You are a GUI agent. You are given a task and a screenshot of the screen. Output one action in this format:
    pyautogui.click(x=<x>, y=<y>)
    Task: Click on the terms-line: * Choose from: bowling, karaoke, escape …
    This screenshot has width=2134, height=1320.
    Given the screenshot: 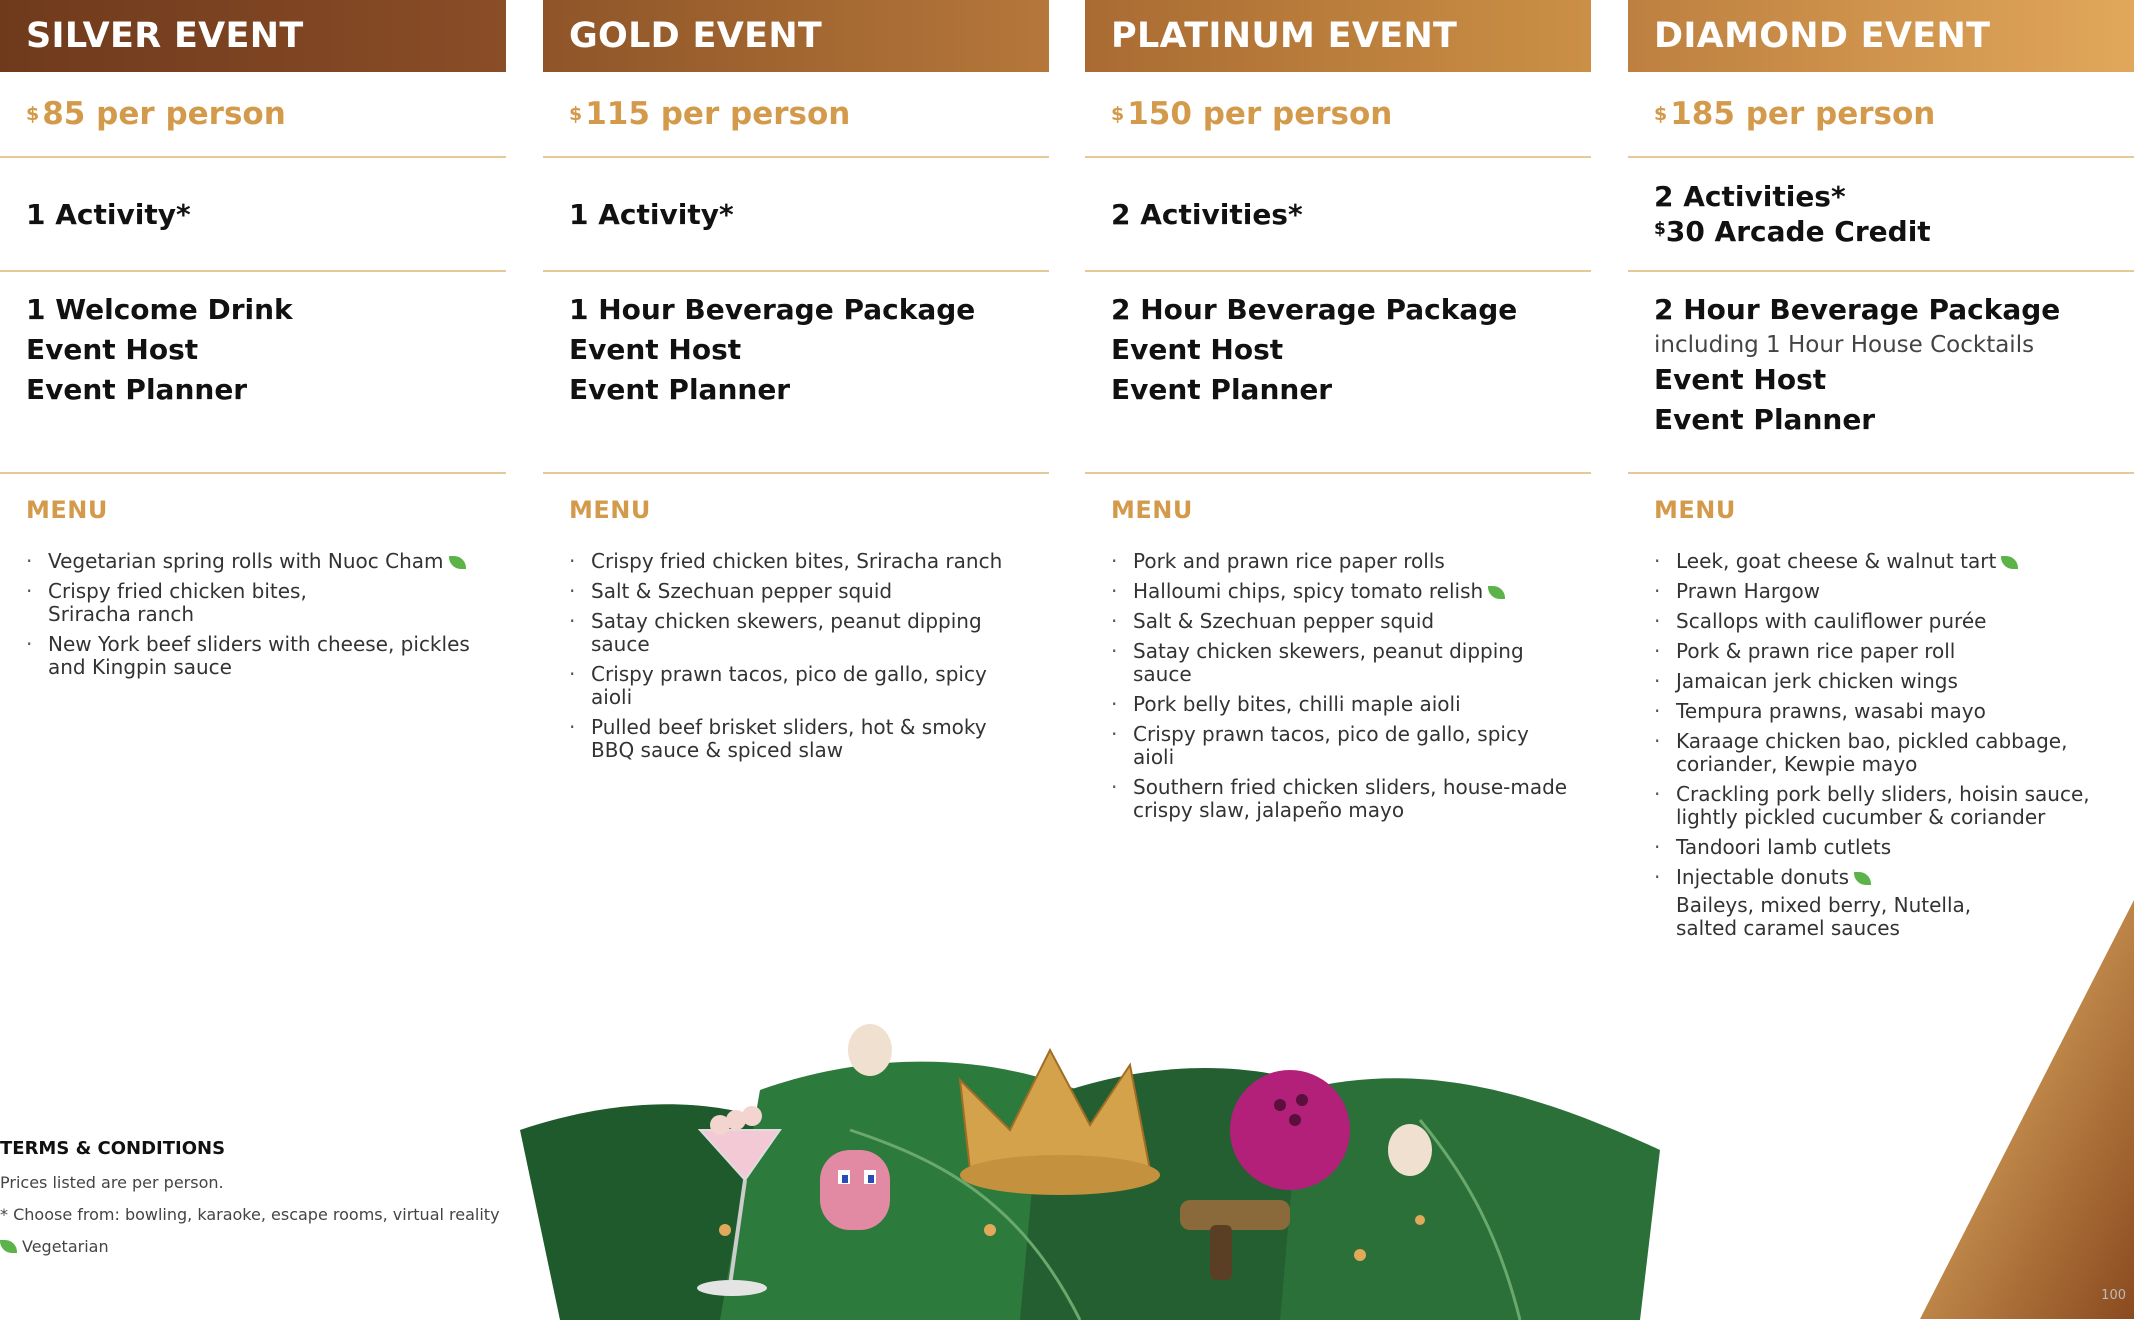 What is the action you would take?
    pyautogui.click(x=250, y=1214)
    